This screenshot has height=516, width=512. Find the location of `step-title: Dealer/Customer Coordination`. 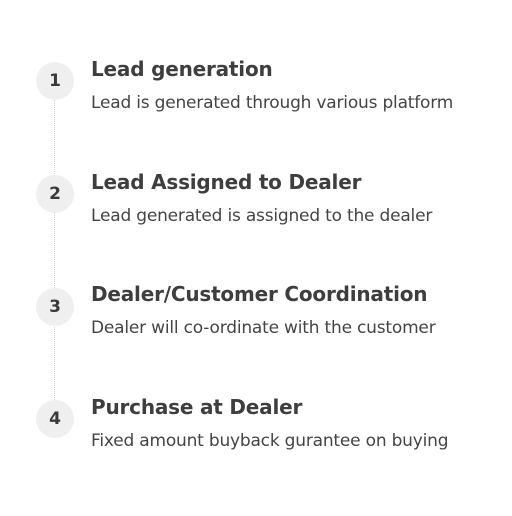

step-title: Dealer/Customer Coordination is located at coordinates (259, 294).